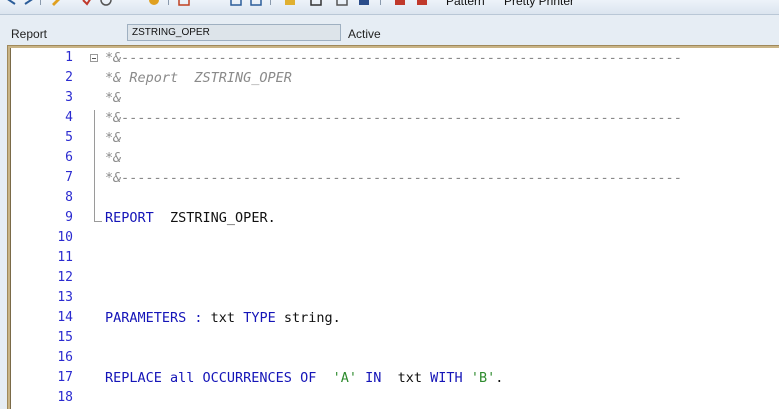  What do you see at coordinates (395, 278) in the screenshot?
I see `code-line: 12` at bounding box center [395, 278].